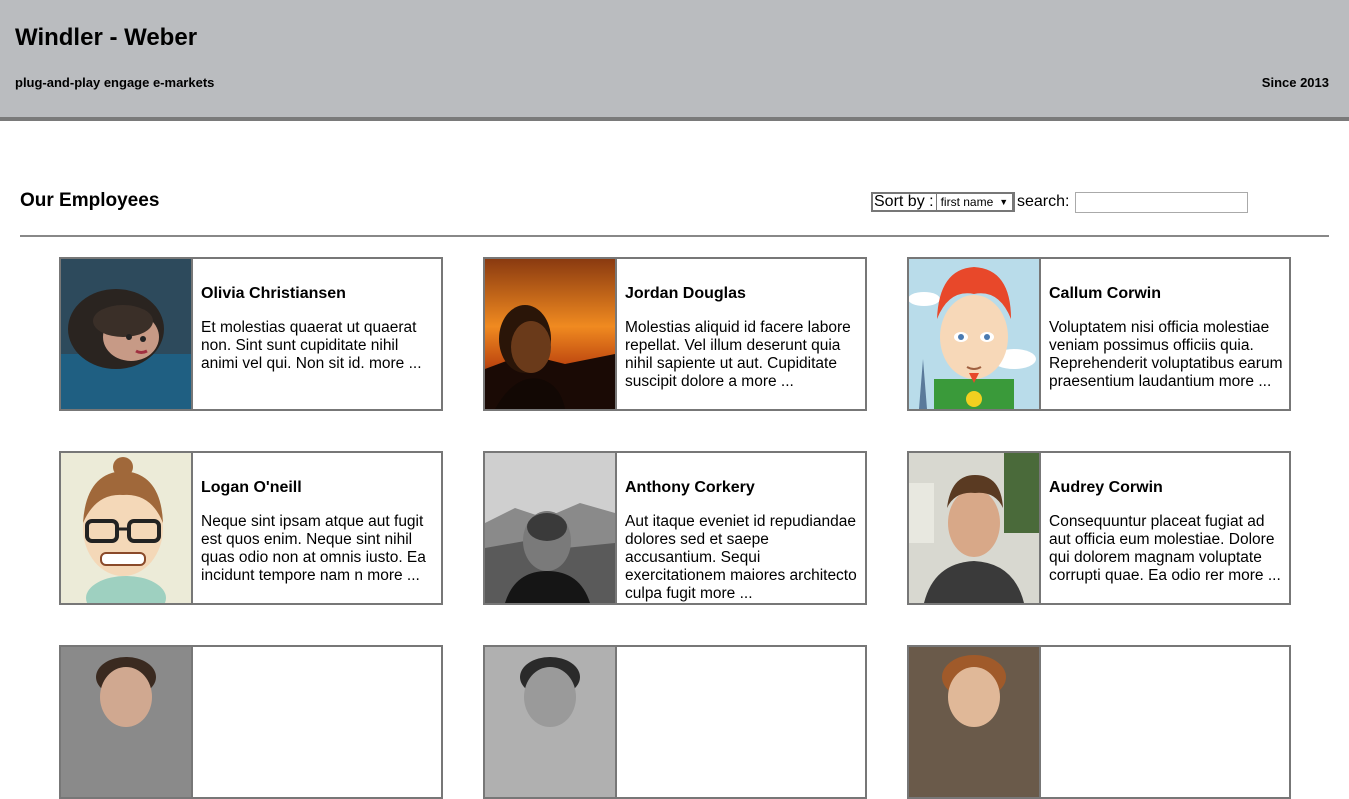 The image size is (1349, 799). I want to click on section-title: Our Employees, so click(90, 200).